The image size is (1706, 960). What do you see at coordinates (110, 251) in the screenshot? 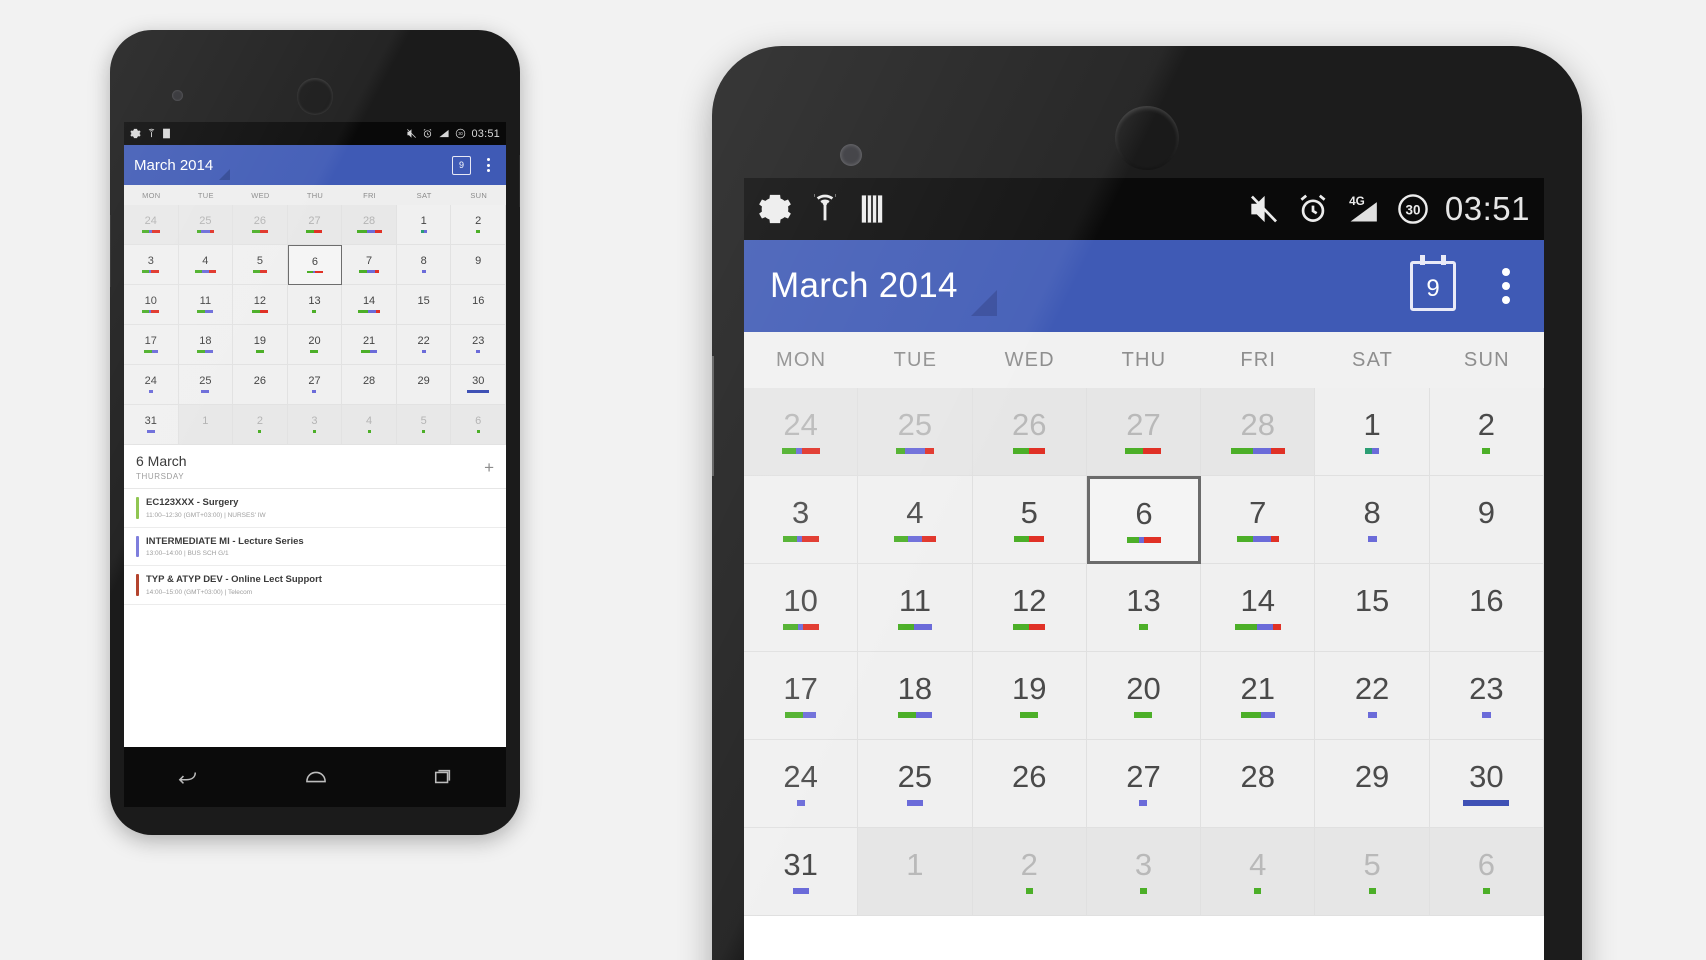
I see `volume-button` at bounding box center [110, 251].